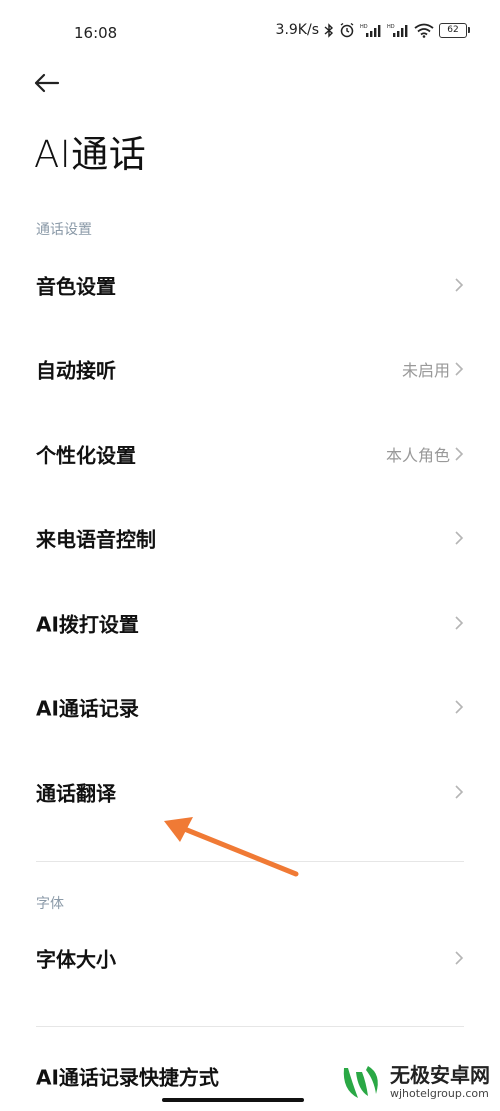 The width and height of the screenshot is (500, 1111). What do you see at coordinates (250, 623) in the screenshot?
I see `settings-item-ai-dial: AI拨打设置` at bounding box center [250, 623].